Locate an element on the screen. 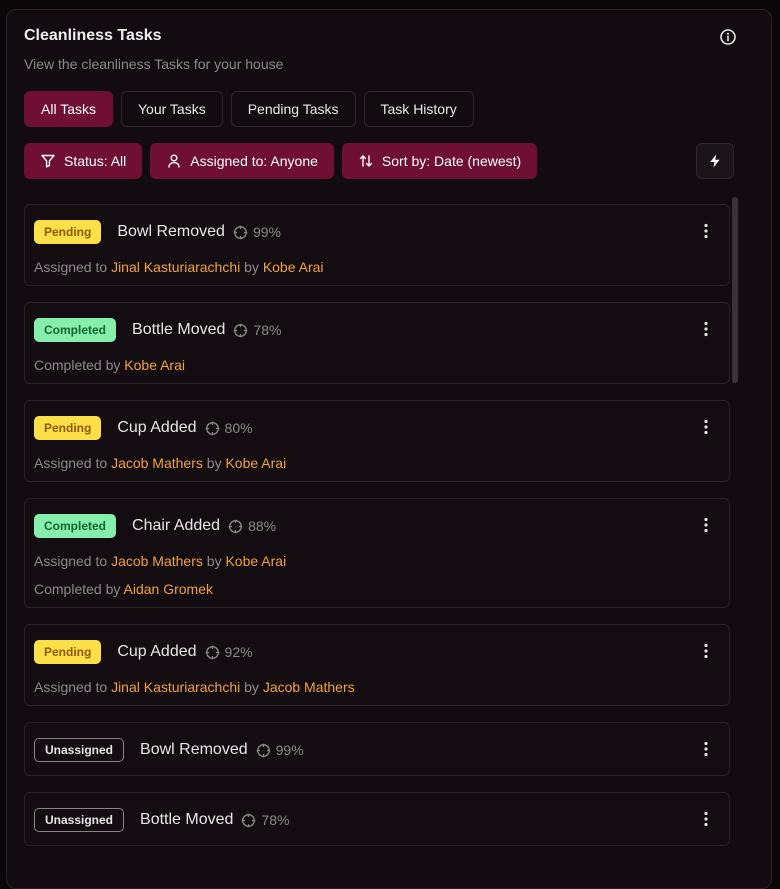 The width and height of the screenshot is (780, 889). list-scrollbar is located at coordinates (735, 290).